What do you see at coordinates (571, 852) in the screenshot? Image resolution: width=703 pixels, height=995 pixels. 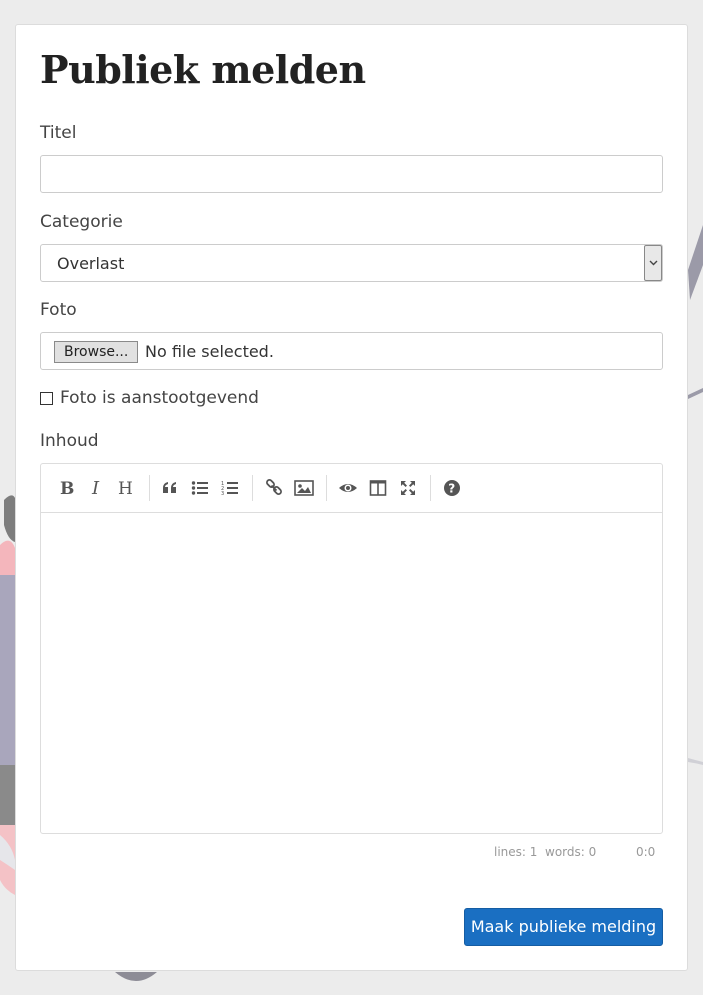 I see `status-words: words: 0` at bounding box center [571, 852].